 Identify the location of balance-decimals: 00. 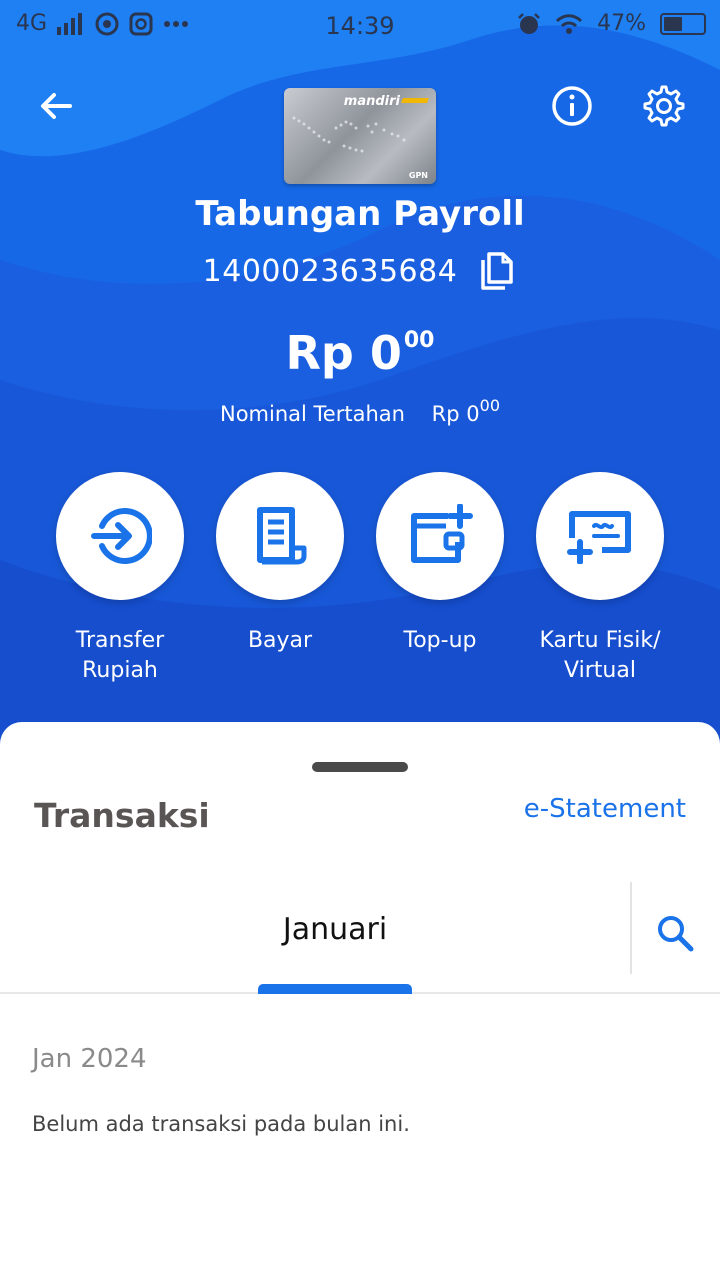
(419, 340).